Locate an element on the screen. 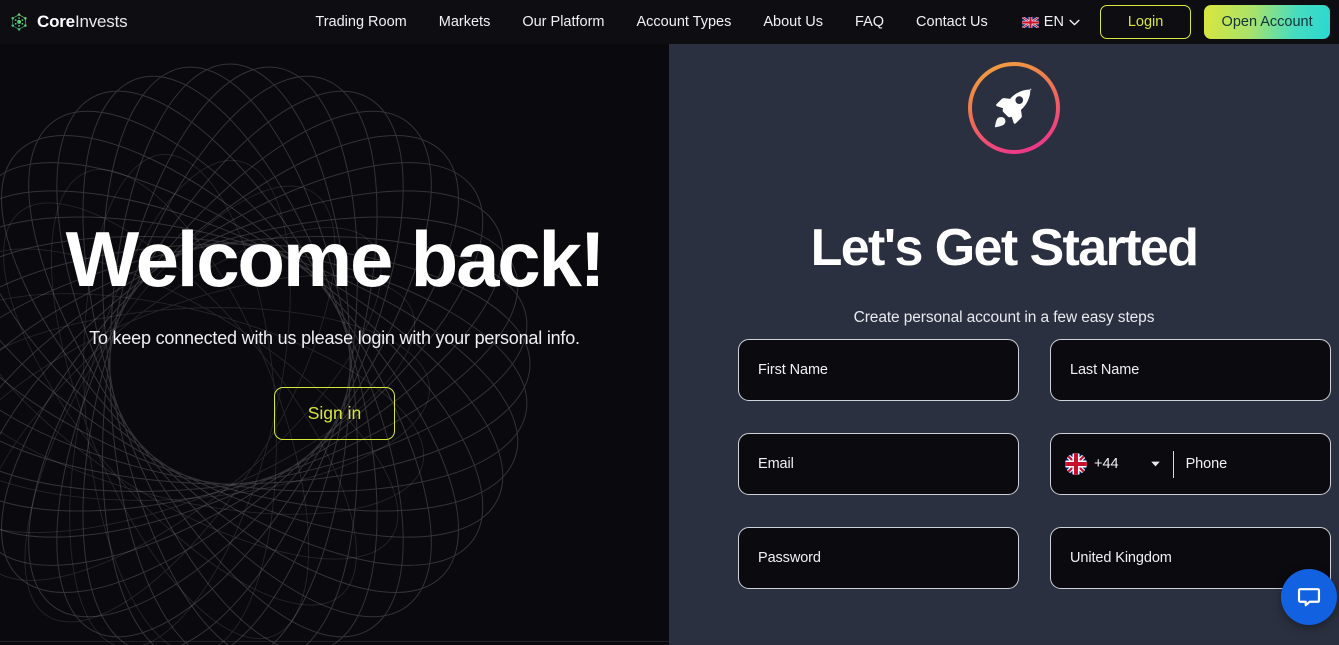 The height and width of the screenshot is (645, 1339). form-row-contact: Email +44 Phone is located at coordinates (1004, 464).